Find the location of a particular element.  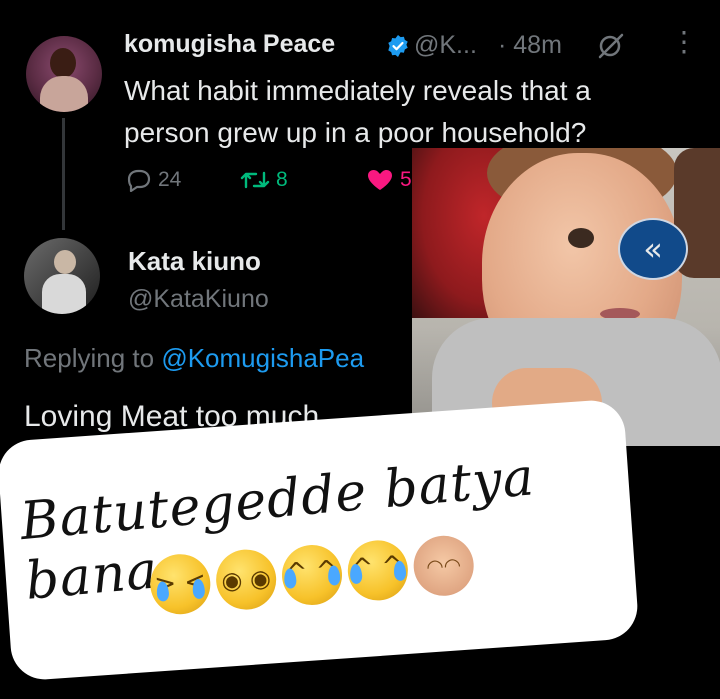

reply-button: 24 is located at coordinates (153, 180).